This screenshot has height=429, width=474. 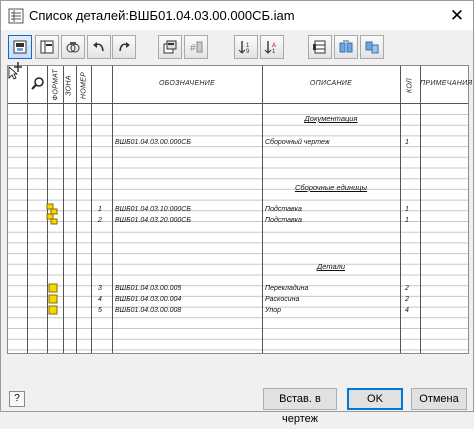 I want to click on header-zone: ЗОНА, so click(x=69, y=86).